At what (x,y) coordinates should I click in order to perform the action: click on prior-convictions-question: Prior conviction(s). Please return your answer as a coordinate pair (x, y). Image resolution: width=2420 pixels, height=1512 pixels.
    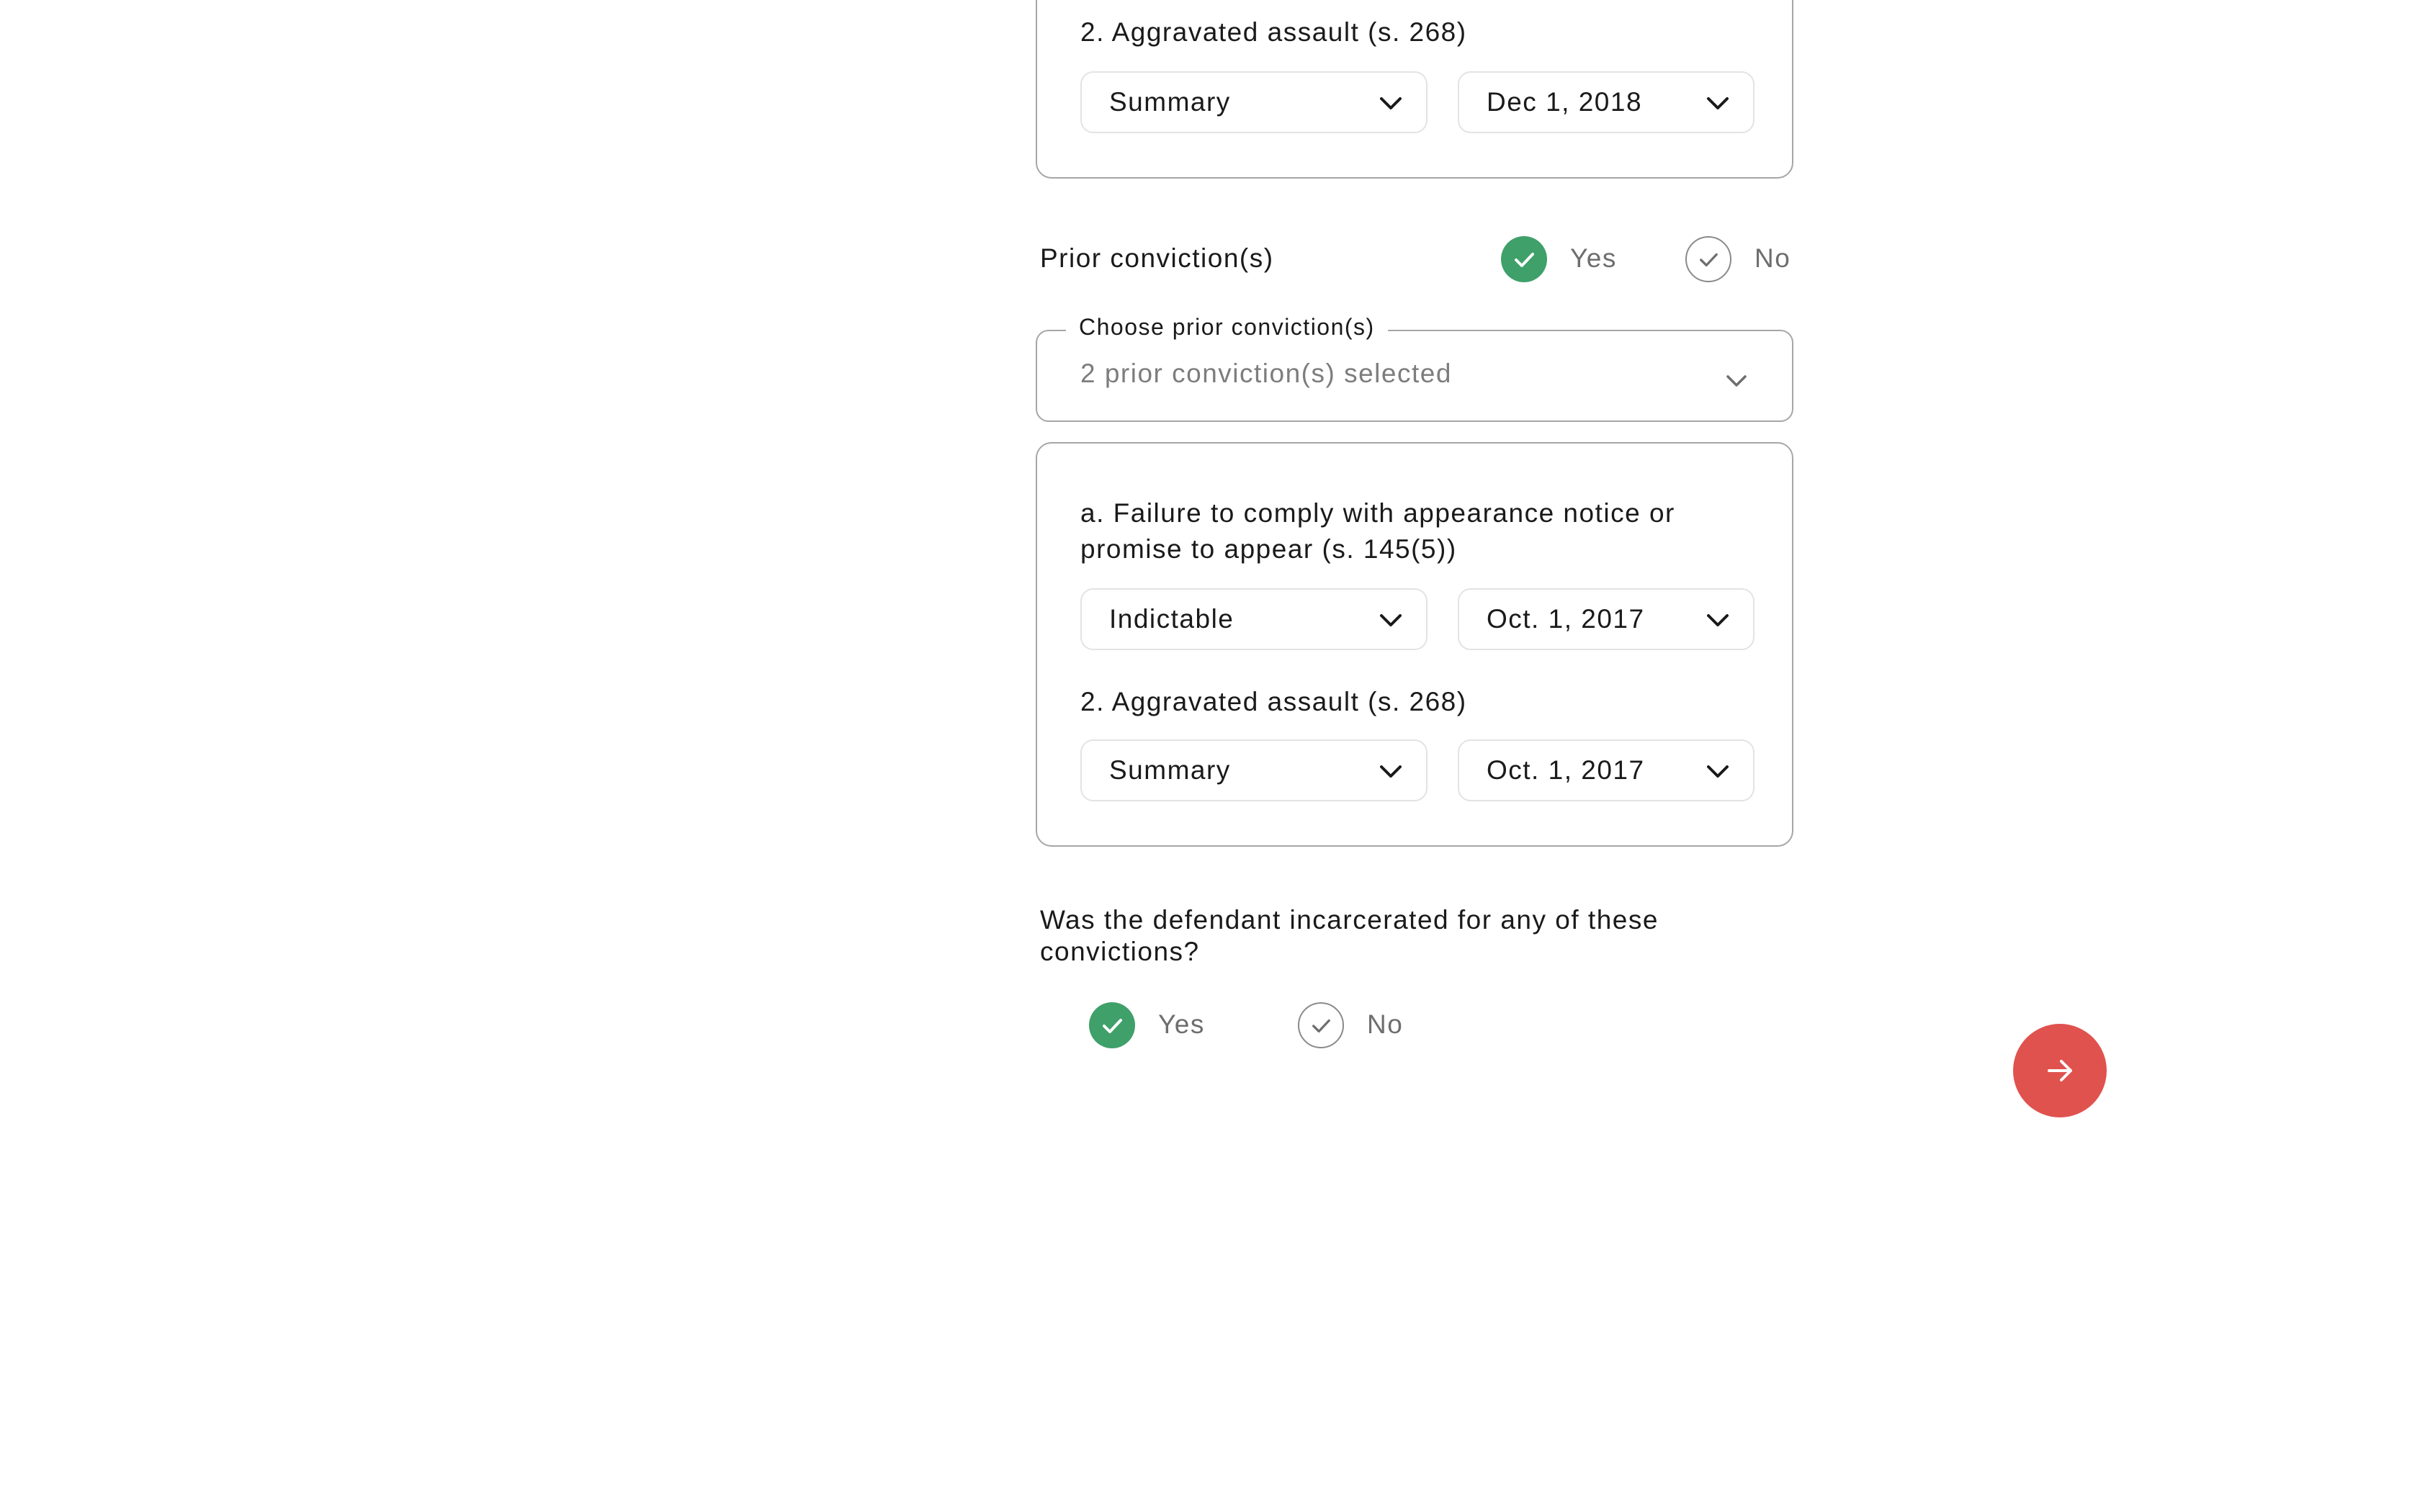
    Looking at the image, I should click on (1157, 258).